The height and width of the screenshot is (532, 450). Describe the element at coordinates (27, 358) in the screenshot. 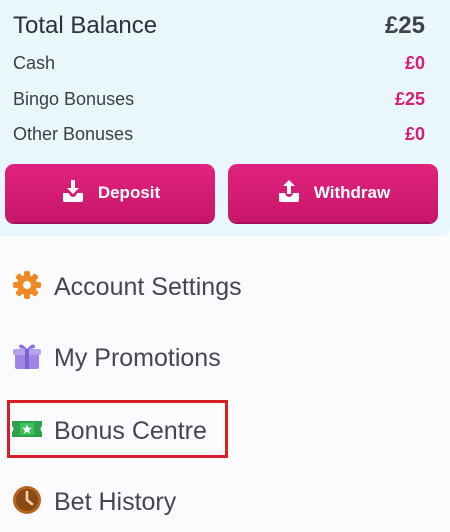

I see `gift-icon` at that location.